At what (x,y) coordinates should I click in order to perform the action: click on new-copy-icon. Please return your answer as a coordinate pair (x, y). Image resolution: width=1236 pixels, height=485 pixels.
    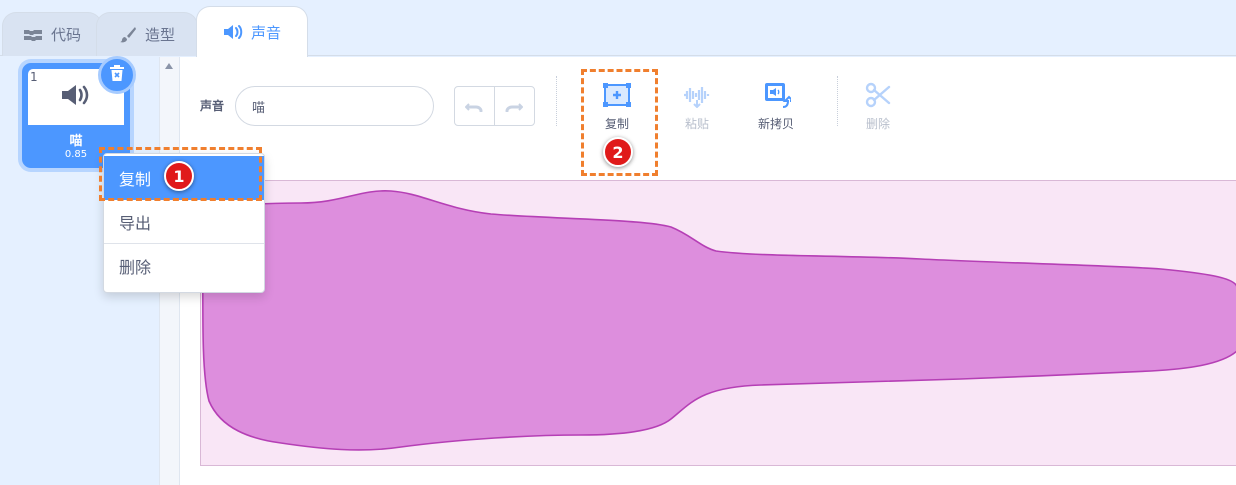
    Looking at the image, I should click on (778, 96).